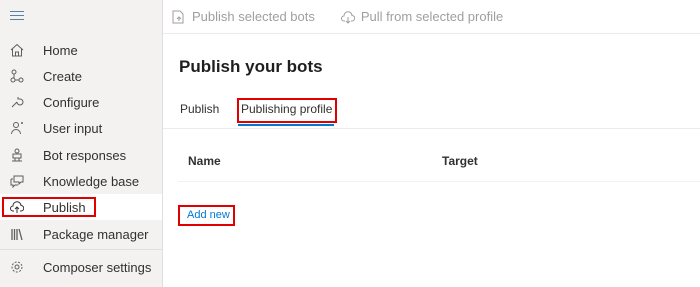  I want to click on sidebar-item-label: User input, so click(73, 128).